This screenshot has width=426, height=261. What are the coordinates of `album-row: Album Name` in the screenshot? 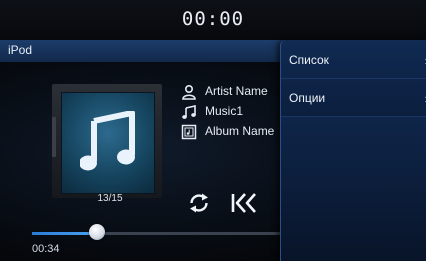 It's located at (236, 132).